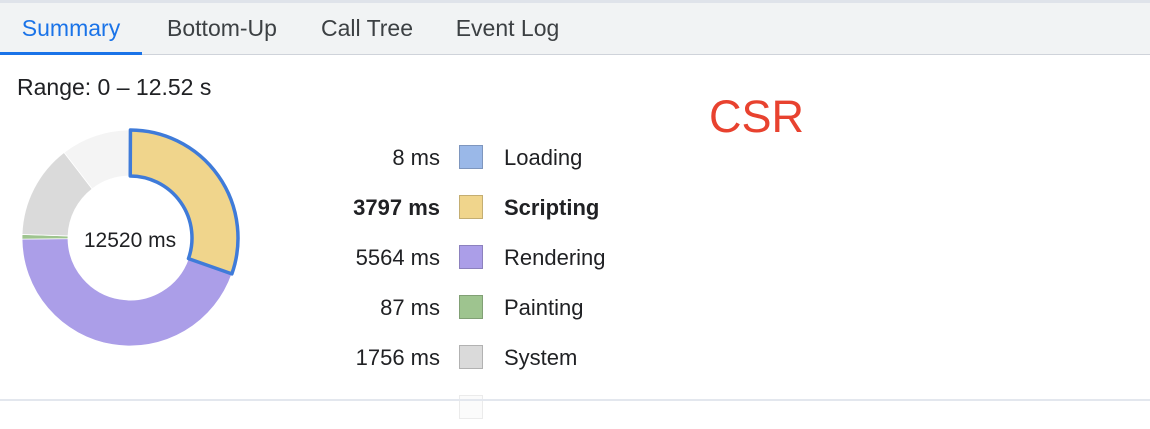 This screenshot has width=1150, height=429. What do you see at coordinates (410, 308) in the screenshot?
I see `legend-value: 87 ms` at bounding box center [410, 308].